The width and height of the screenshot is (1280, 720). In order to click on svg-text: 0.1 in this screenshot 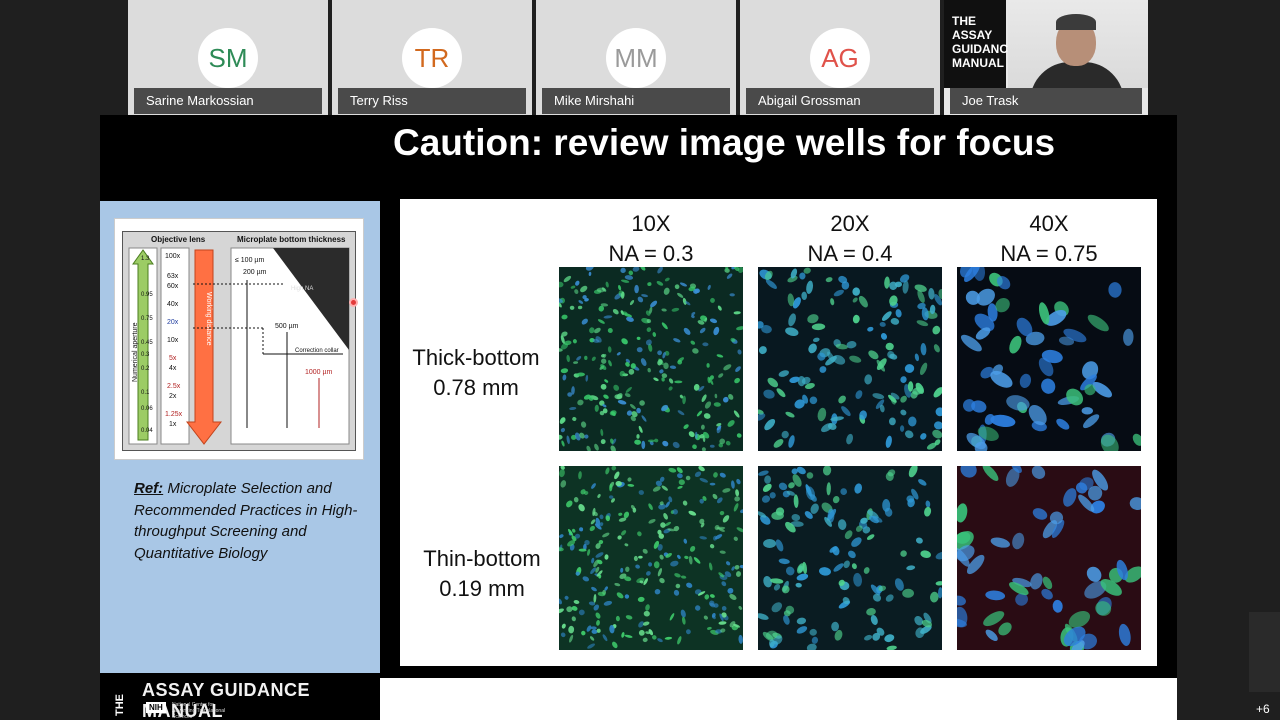, I will do `click(145, 393)`.